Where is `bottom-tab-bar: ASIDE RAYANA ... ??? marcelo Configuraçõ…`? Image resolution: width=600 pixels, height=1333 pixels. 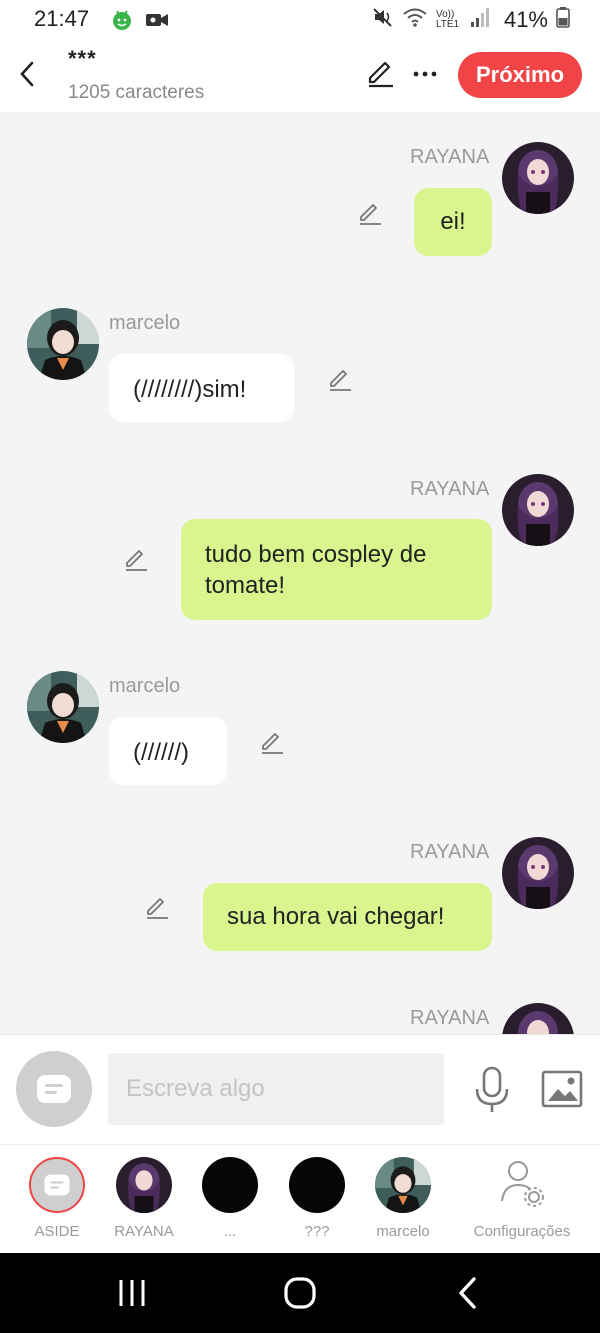 bottom-tab-bar: ASIDE RAYANA ... ??? marcelo Configuraçõ… is located at coordinates (300, 1198).